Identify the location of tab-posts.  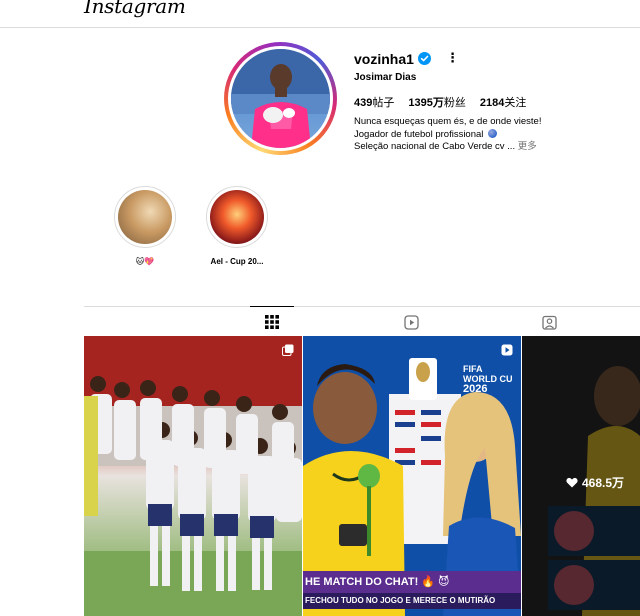
(272, 321).